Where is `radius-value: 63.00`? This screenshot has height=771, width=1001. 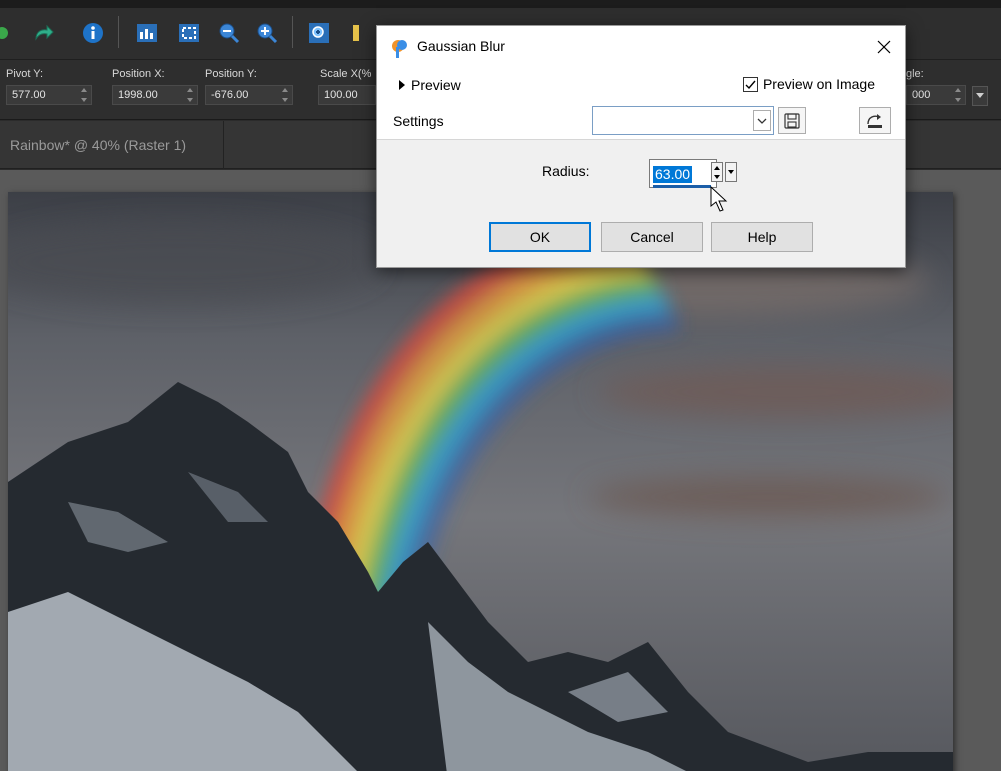
radius-value: 63.00 is located at coordinates (673, 174).